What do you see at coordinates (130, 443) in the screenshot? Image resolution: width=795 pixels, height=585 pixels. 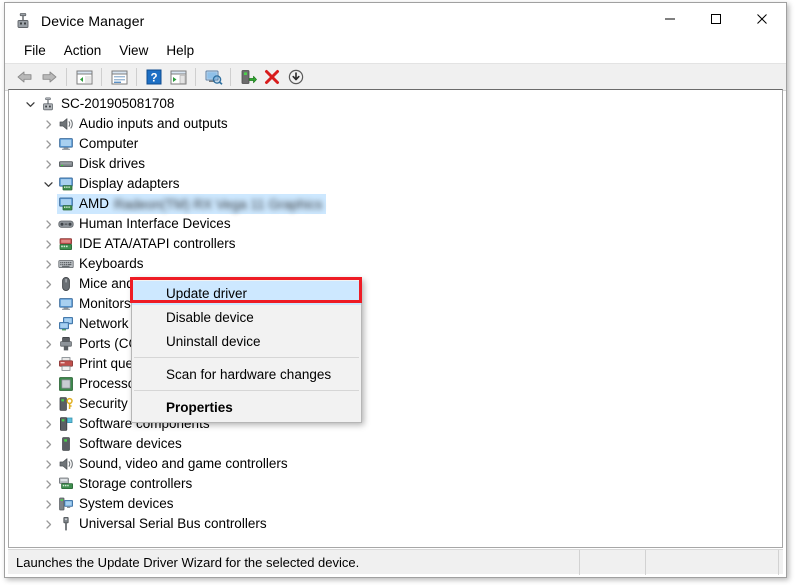 I see `tree-item-label: Software devices` at bounding box center [130, 443].